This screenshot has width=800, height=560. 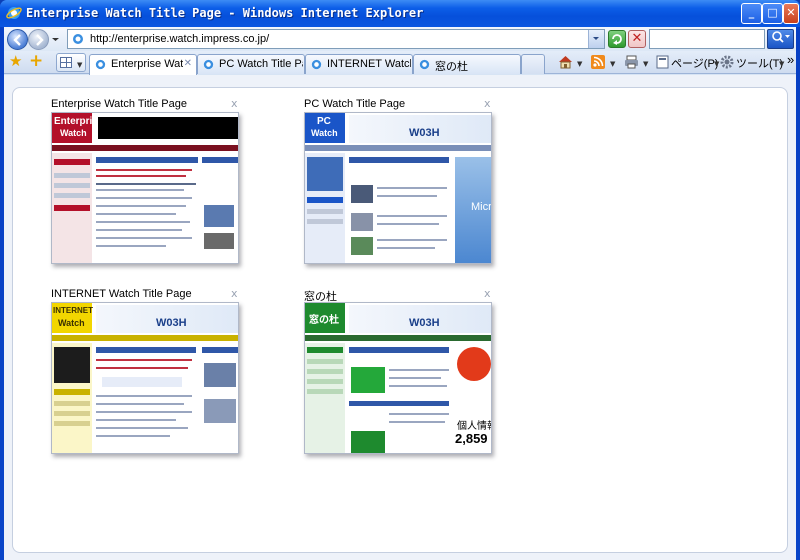 I want to click on favorites-star-icon: ★, so click(x=15, y=61).